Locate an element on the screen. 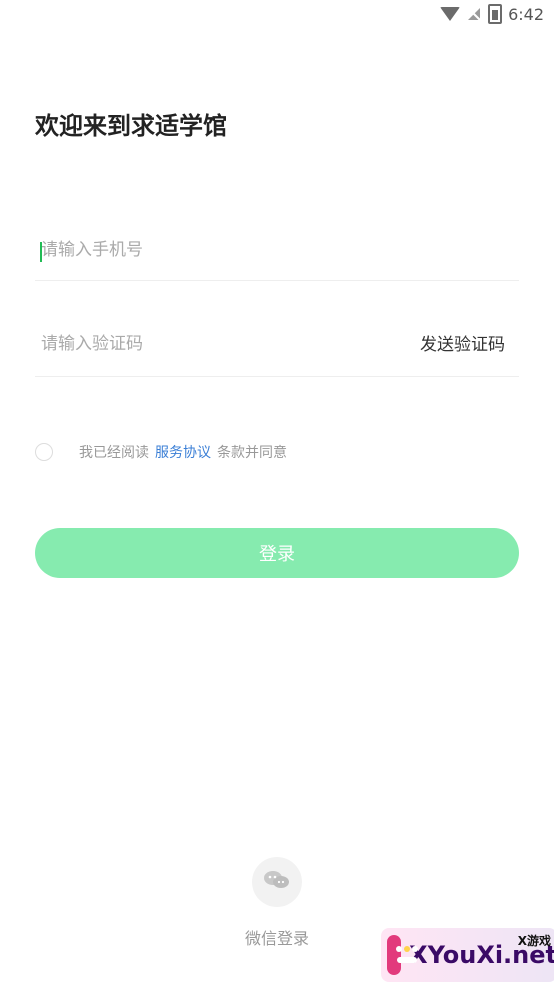 The width and height of the screenshot is (554, 986). wechat-button is located at coordinates (276, 882).